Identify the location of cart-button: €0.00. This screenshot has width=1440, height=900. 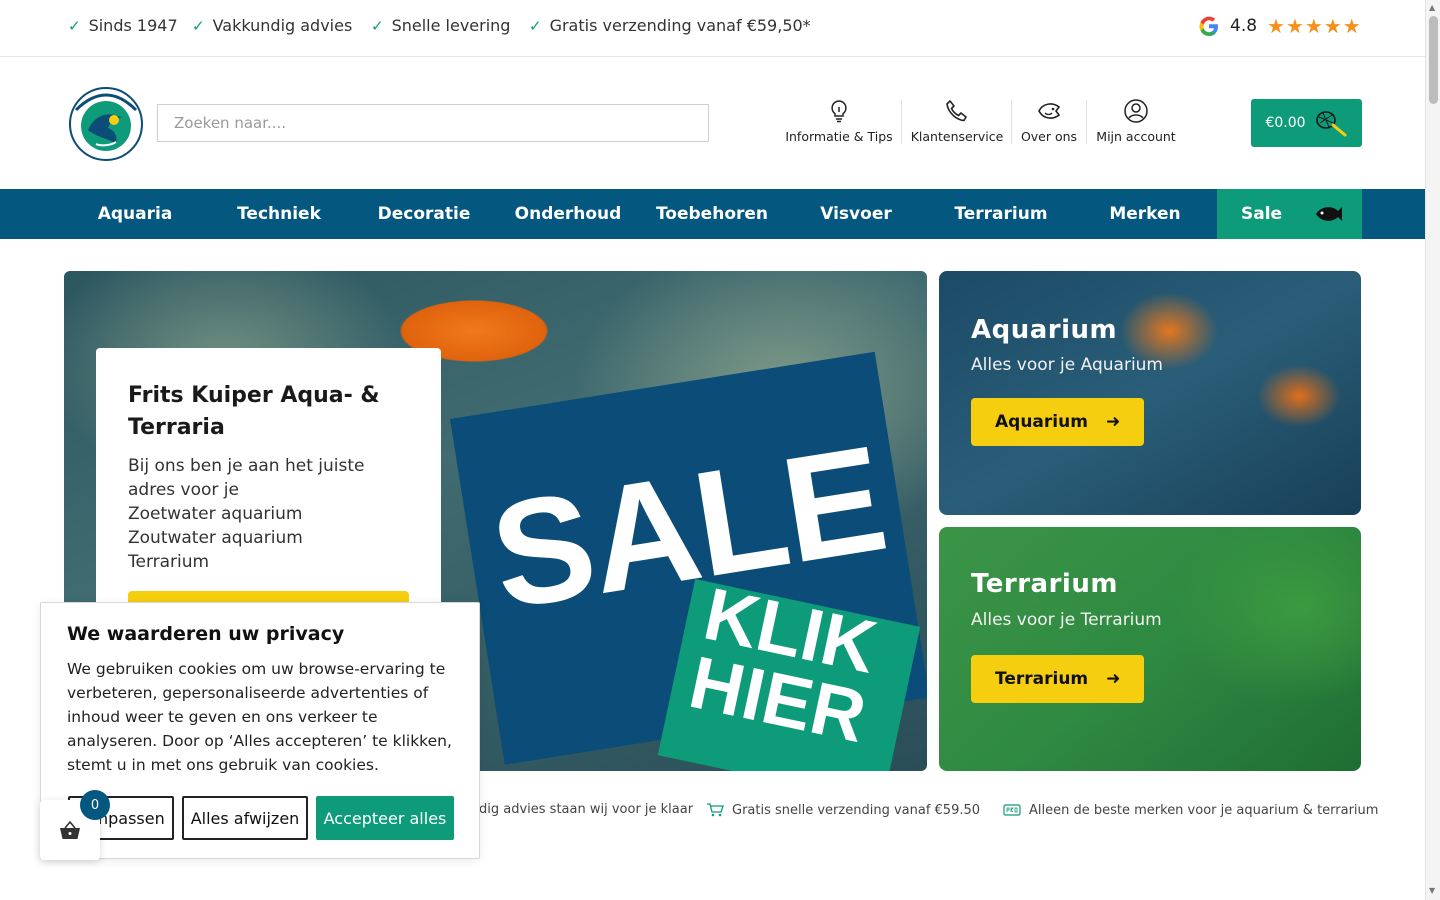
(1306, 123).